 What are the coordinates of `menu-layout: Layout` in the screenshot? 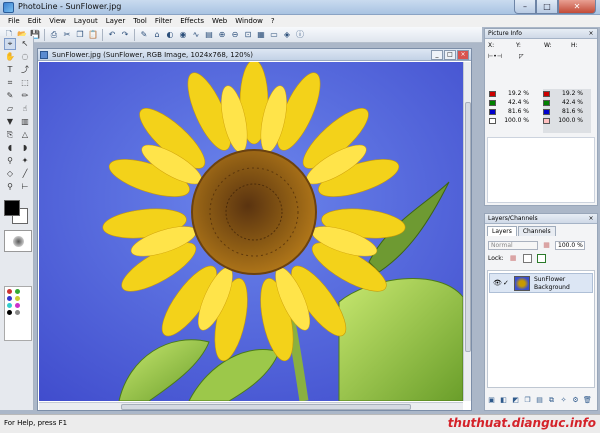 It's located at (86, 21).